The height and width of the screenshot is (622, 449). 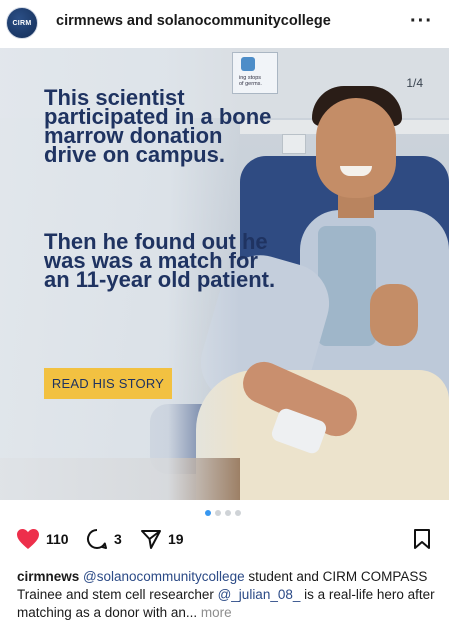 What do you see at coordinates (108, 383) in the screenshot?
I see `read-story-button: READ HIS STORY` at bounding box center [108, 383].